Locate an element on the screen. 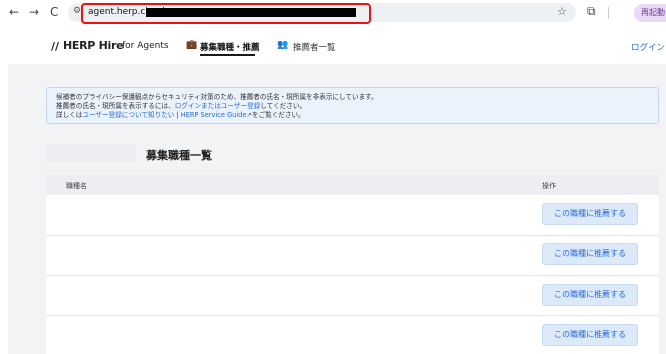 Image resolution: width=666 pixels, height=354 pixels. restart-button: 再起動 is located at coordinates (650, 13).